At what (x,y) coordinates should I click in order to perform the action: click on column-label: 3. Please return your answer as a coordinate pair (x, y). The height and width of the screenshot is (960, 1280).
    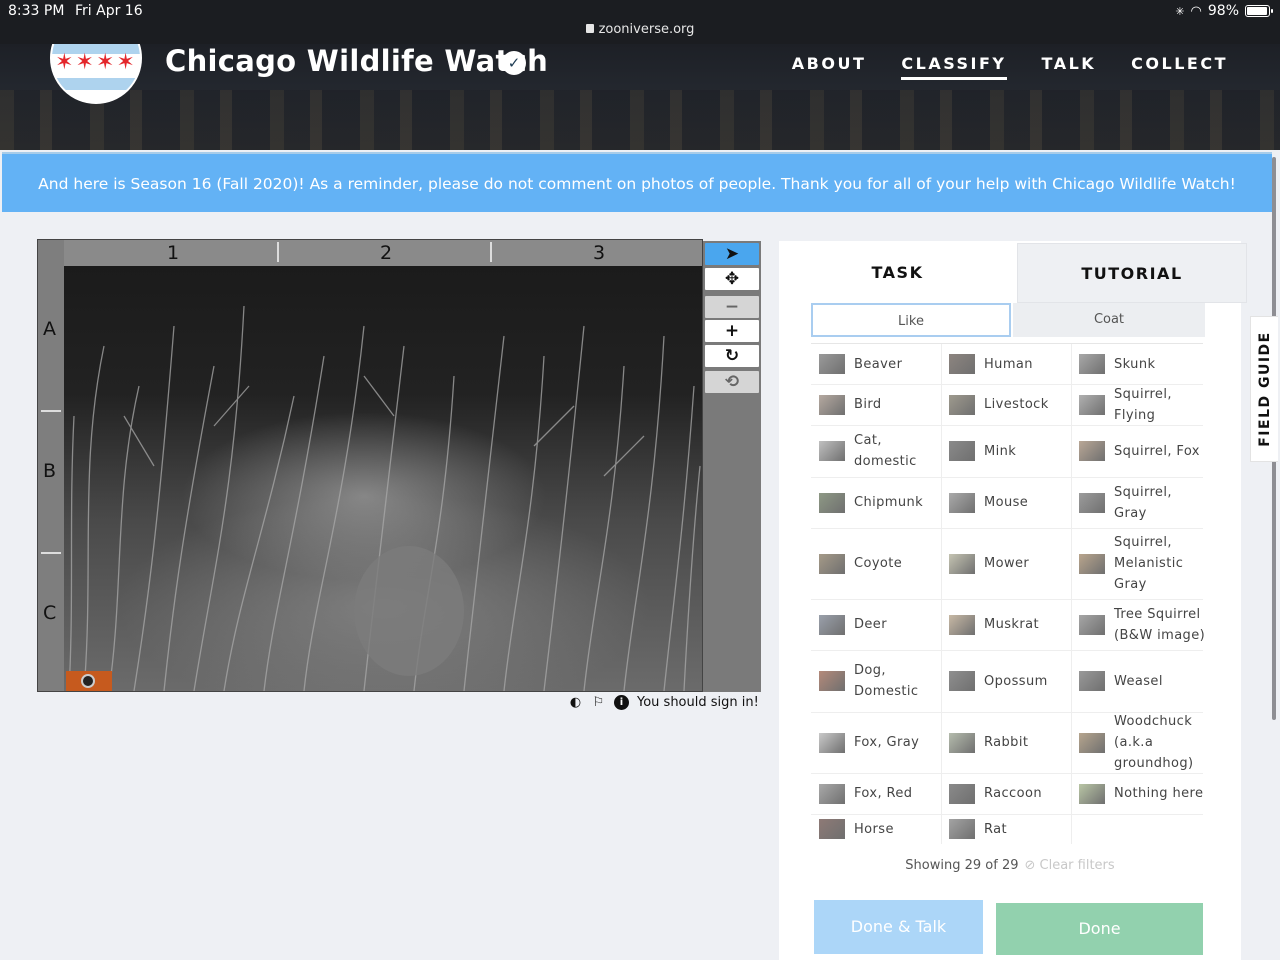
    Looking at the image, I should click on (599, 253).